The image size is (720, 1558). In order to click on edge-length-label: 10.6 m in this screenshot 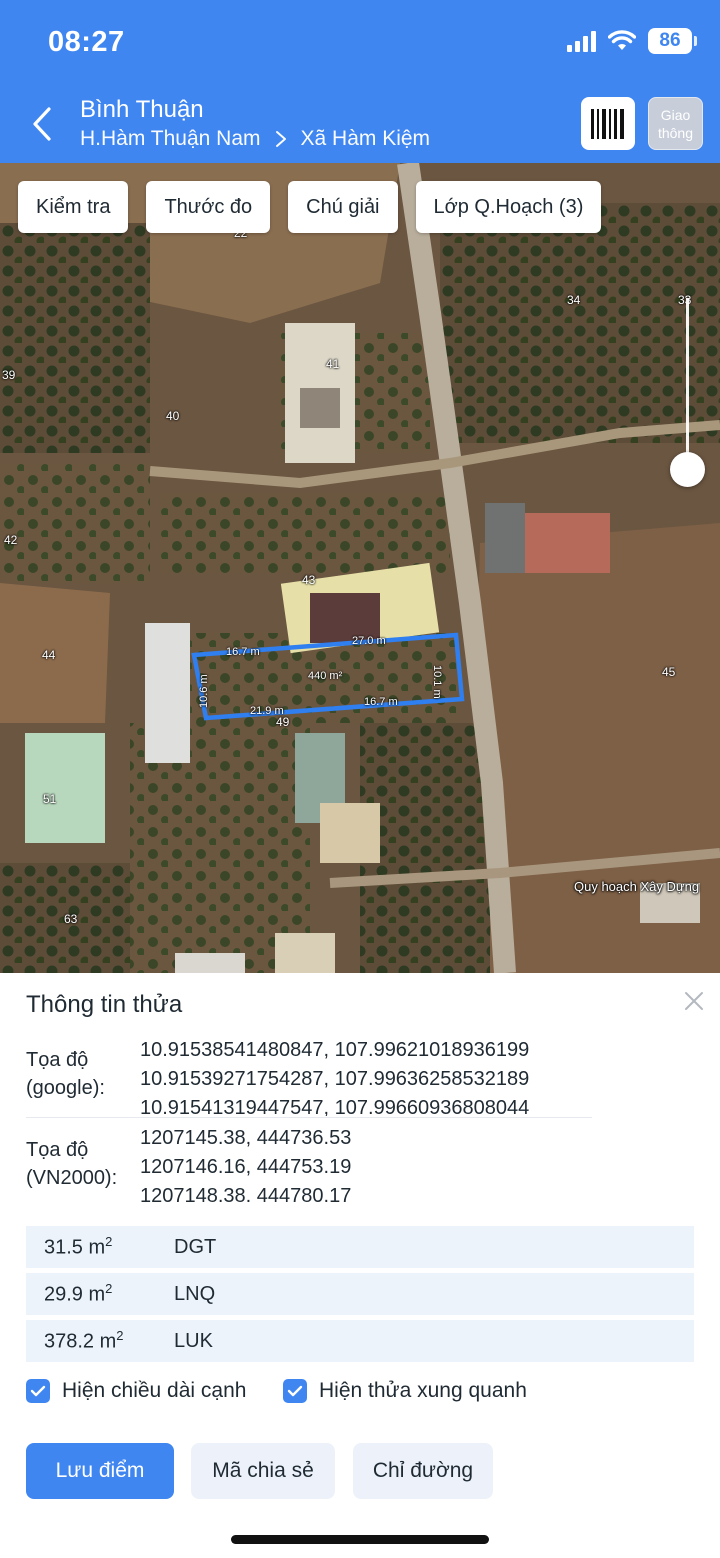, I will do `click(204, 691)`.